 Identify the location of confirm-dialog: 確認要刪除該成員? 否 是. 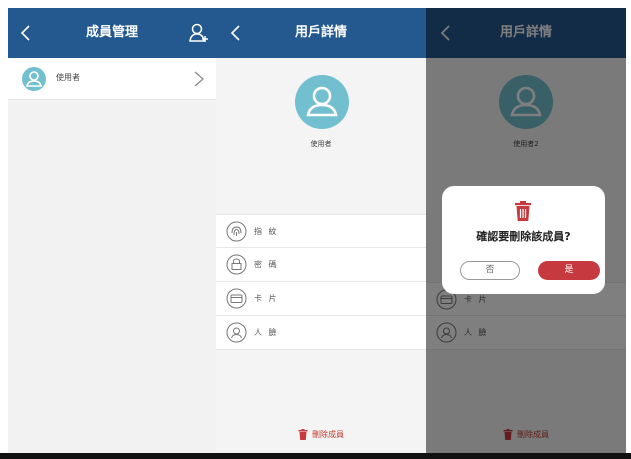
(523, 240).